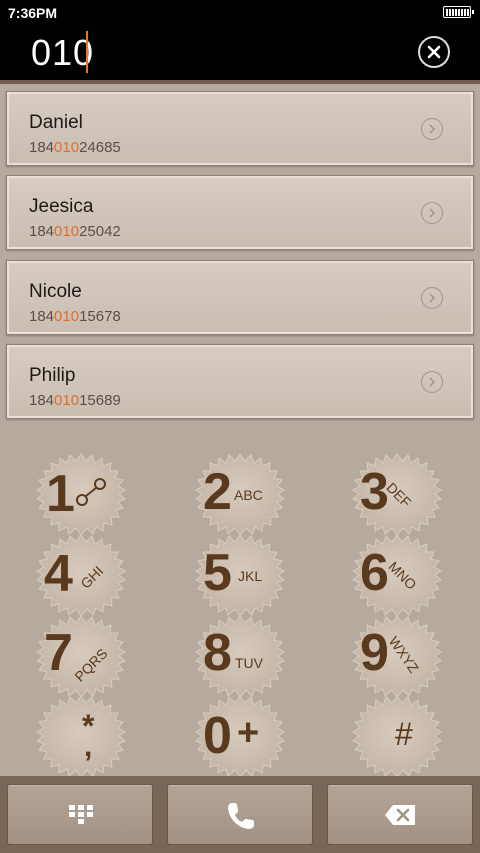 The width and height of the screenshot is (480, 853). I want to click on key-6: 6 MNO, so click(397, 575).